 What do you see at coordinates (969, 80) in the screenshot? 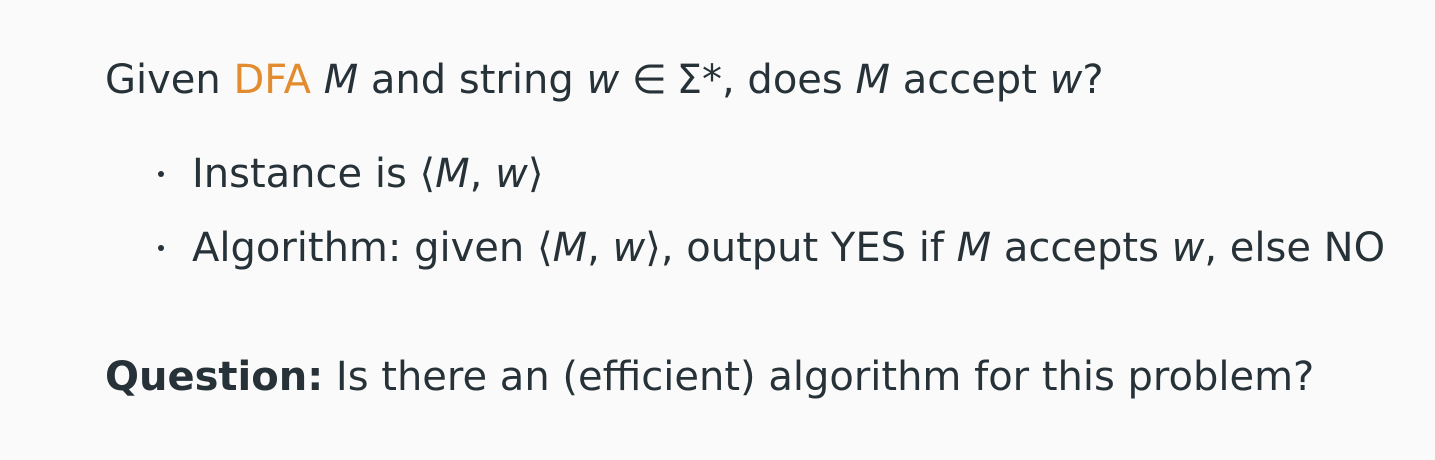
I see `accept-text: accept` at bounding box center [969, 80].